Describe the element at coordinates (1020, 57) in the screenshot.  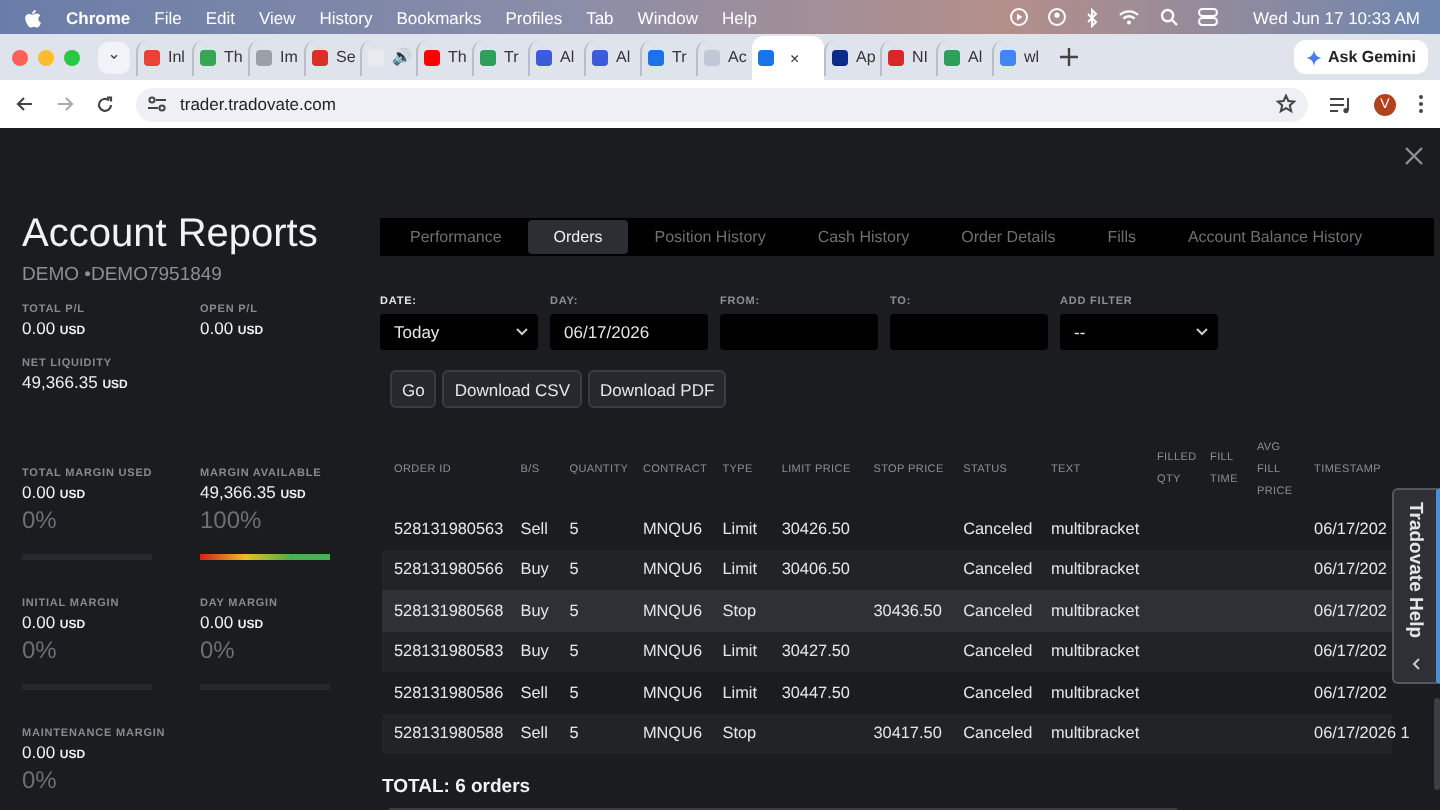
I see `browser-tab: wl` at that location.